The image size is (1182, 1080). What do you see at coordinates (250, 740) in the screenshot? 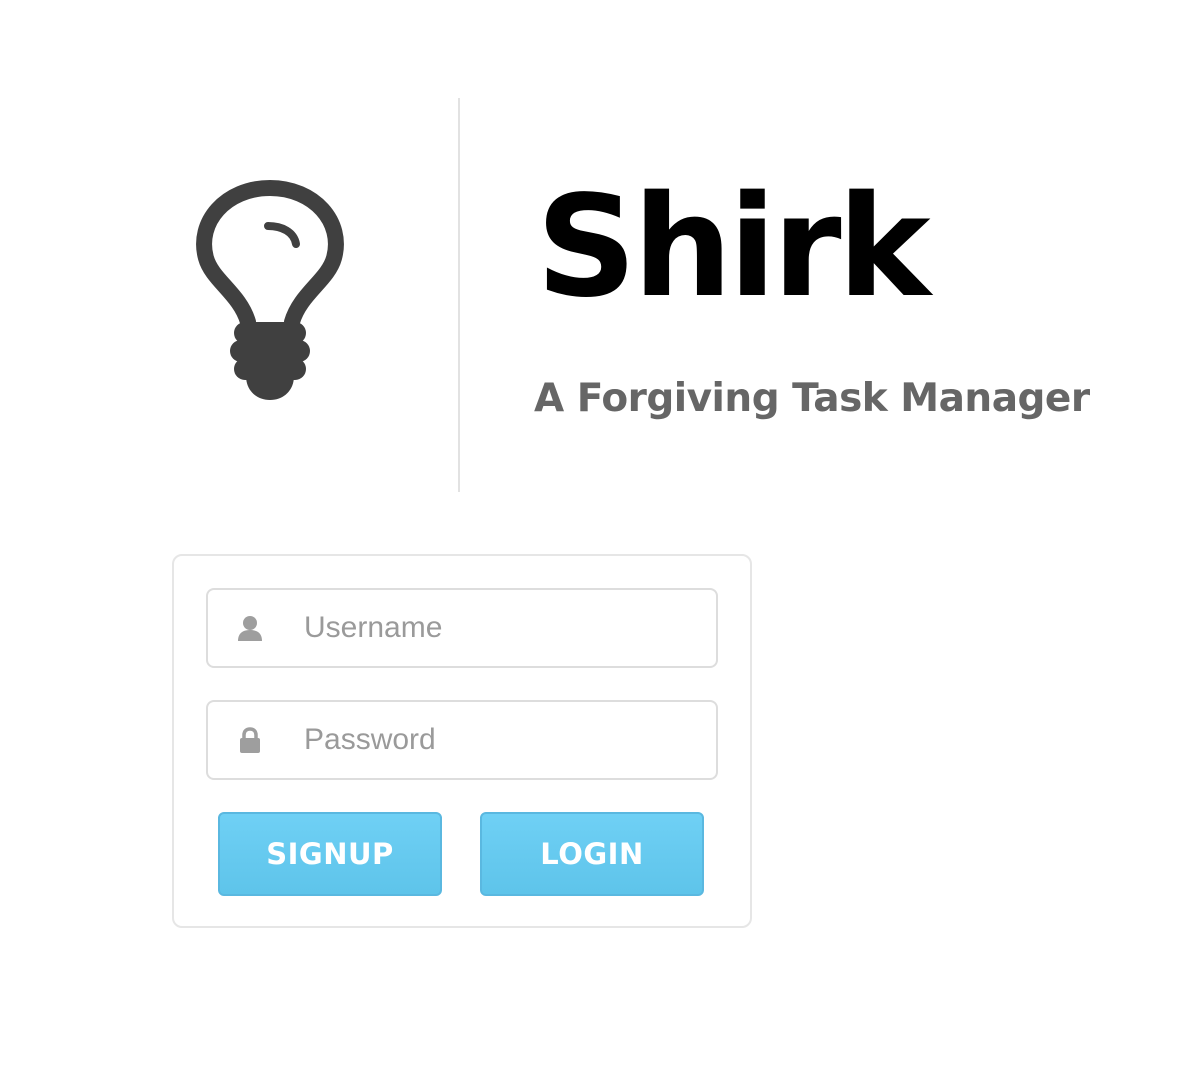
I see `lock-icon` at bounding box center [250, 740].